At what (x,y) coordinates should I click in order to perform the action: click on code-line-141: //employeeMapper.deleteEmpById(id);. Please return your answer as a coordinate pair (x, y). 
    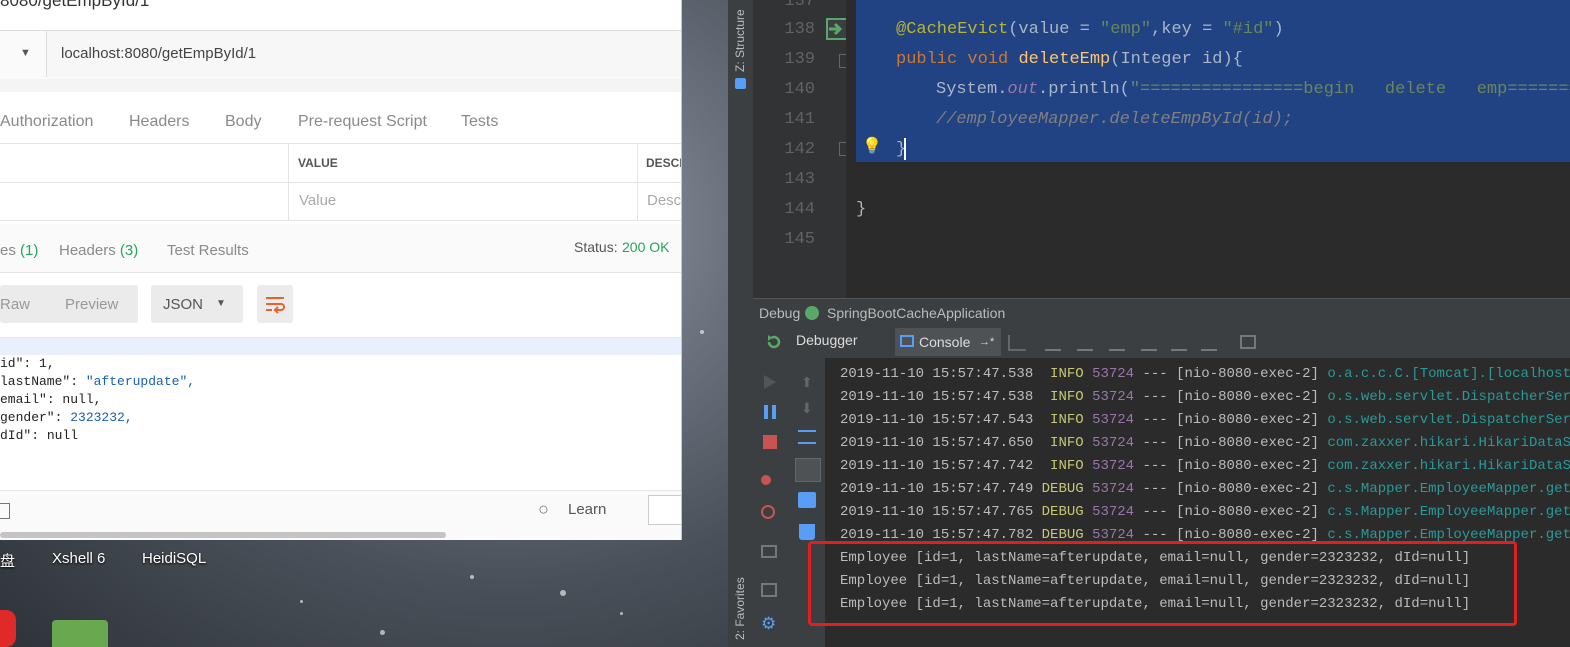
    Looking at the image, I should click on (1115, 119).